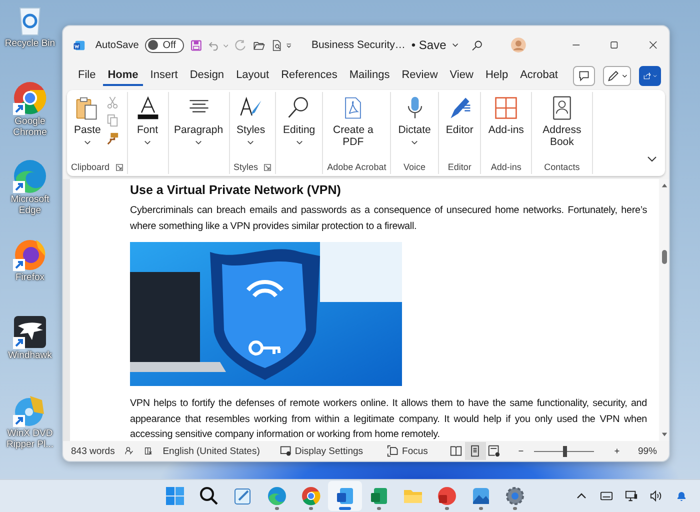  Describe the element at coordinates (251, 119) in the screenshot. I see `styles-button: Styles` at that location.